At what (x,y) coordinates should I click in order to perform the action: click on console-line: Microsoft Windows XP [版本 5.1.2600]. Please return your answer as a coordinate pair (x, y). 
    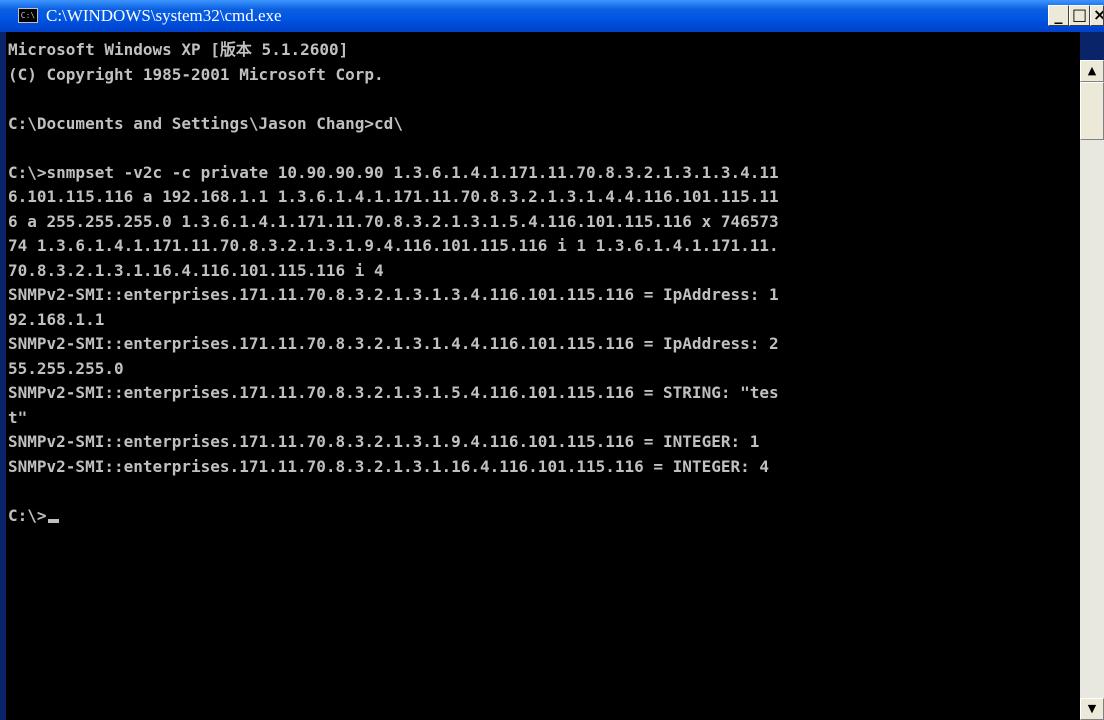
    Looking at the image, I should click on (178, 49).